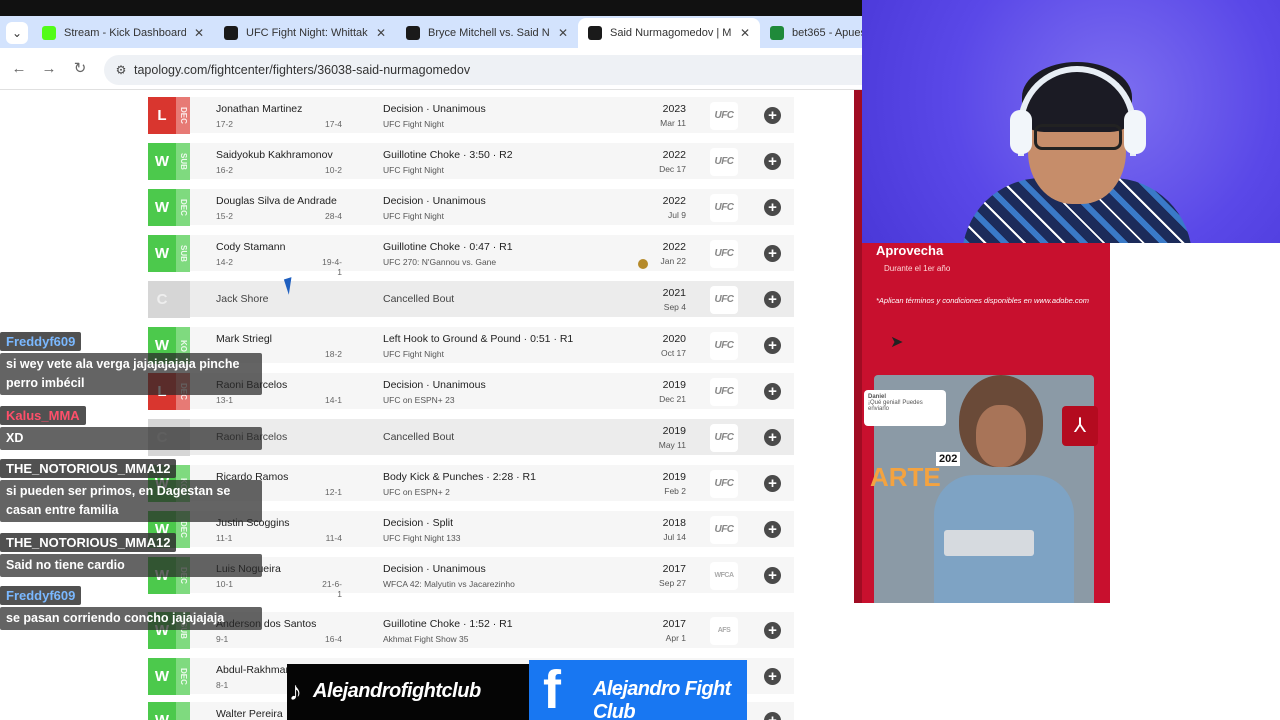 The image size is (1280, 720). I want to click on opponent-link: Douglas Silva de Andrade, so click(276, 201).